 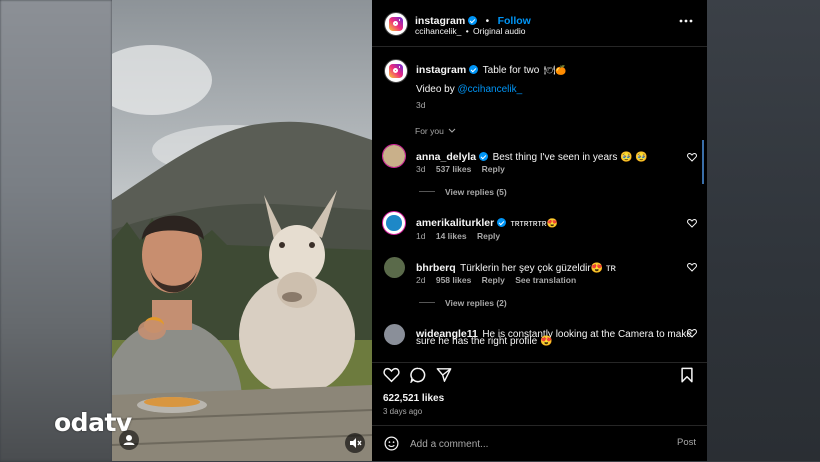 What do you see at coordinates (413, 398) in the screenshot?
I see `likes-count: 622,521 likes` at bounding box center [413, 398].